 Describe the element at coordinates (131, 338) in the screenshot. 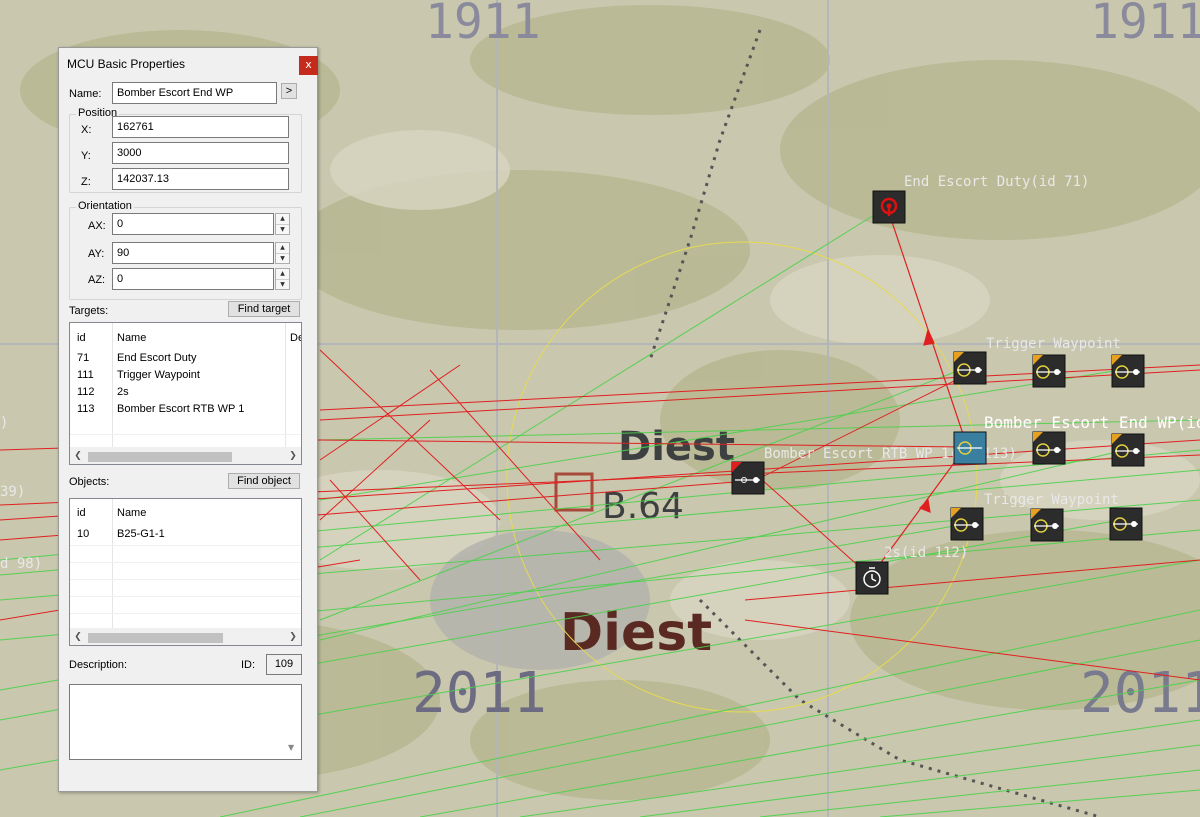

I see `targets-col-name: Name` at that location.